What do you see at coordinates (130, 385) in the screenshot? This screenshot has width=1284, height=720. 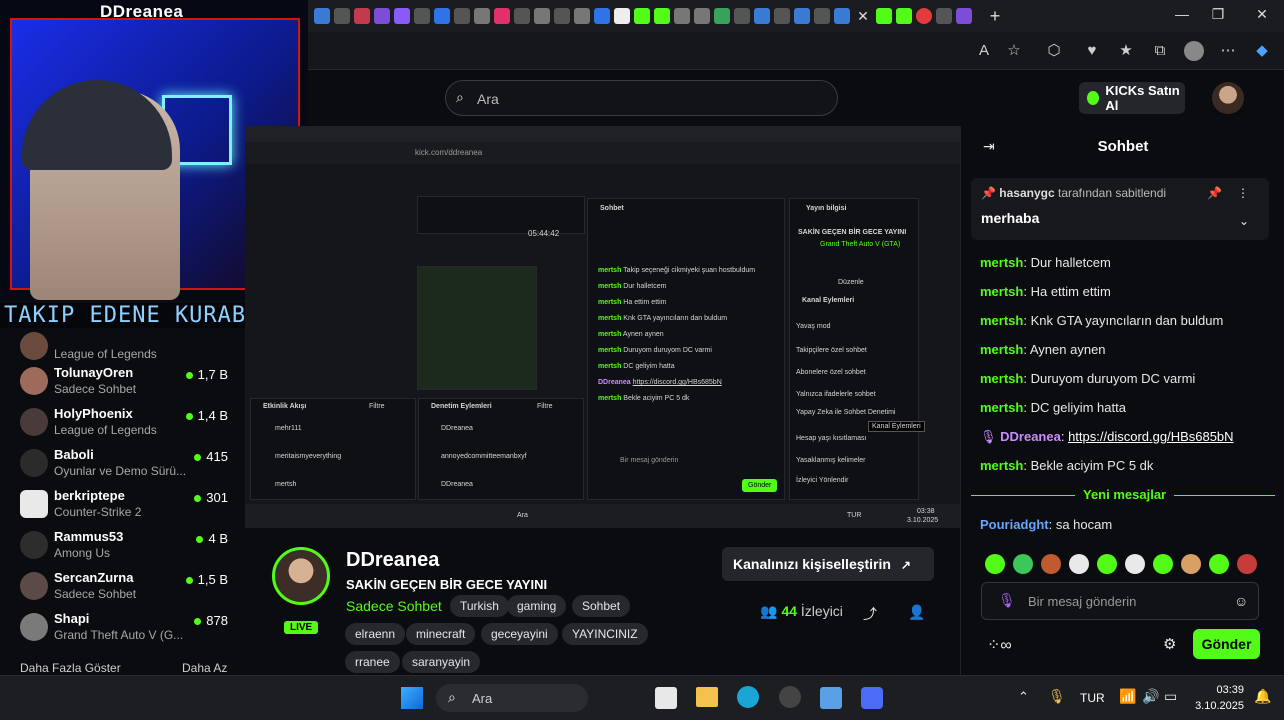 I see `channel-item: TolunayOren Sadece Sohbet 1,7 B` at bounding box center [130, 385].